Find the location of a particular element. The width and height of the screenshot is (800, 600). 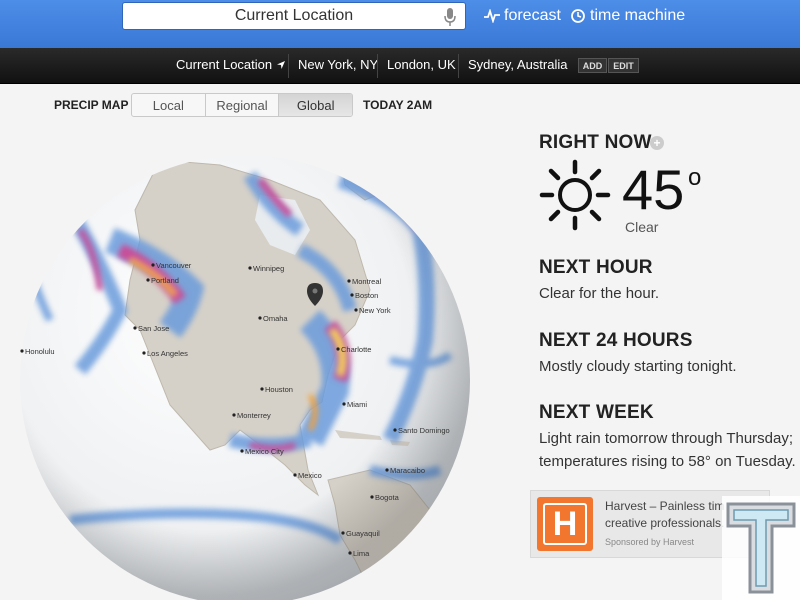

forecast-link: forecast is located at coordinates (522, 16).